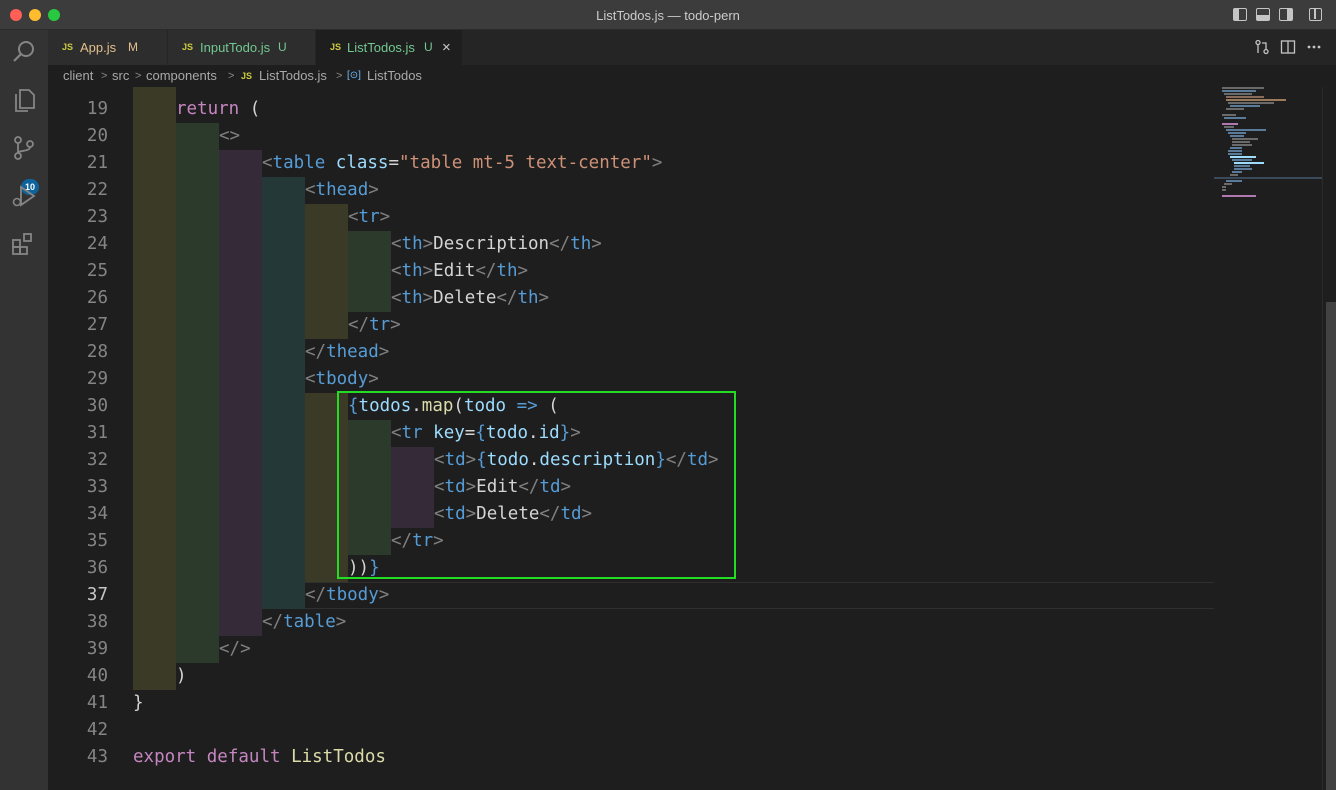 The height and width of the screenshot is (790, 1336). I want to click on code-line: <tr>, so click(369, 217).